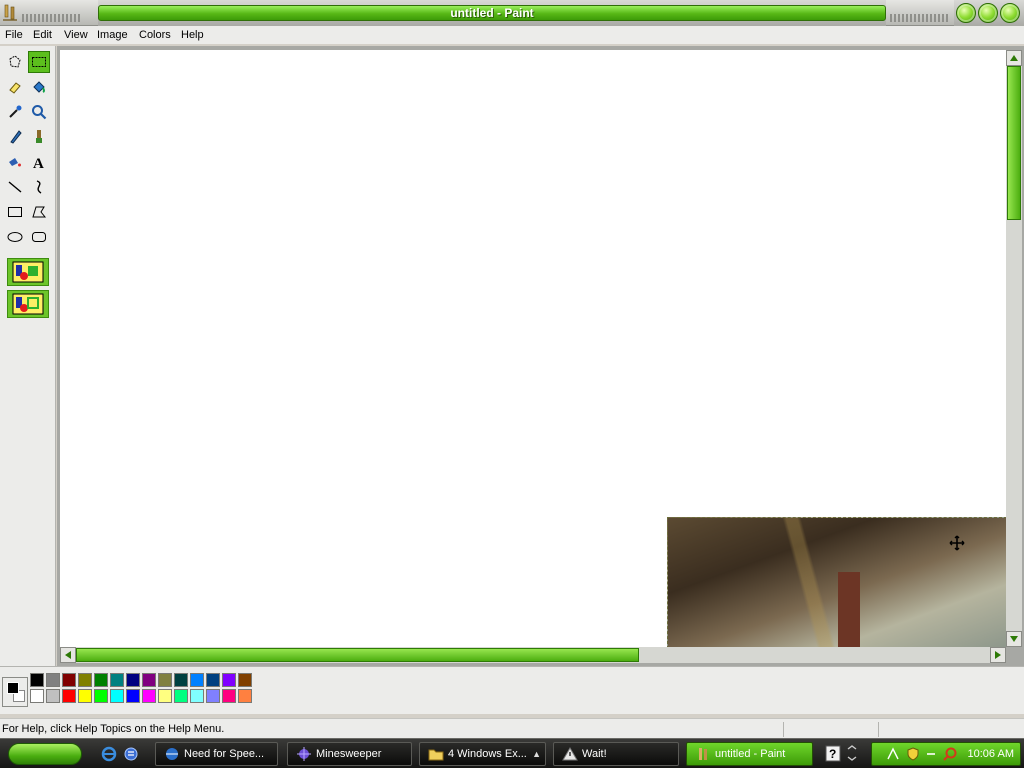 This screenshot has width=1024, height=768. What do you see at coordinates (966, 13) in the screenshot?
I see `minimize-button` at bounding box center [966, 13].